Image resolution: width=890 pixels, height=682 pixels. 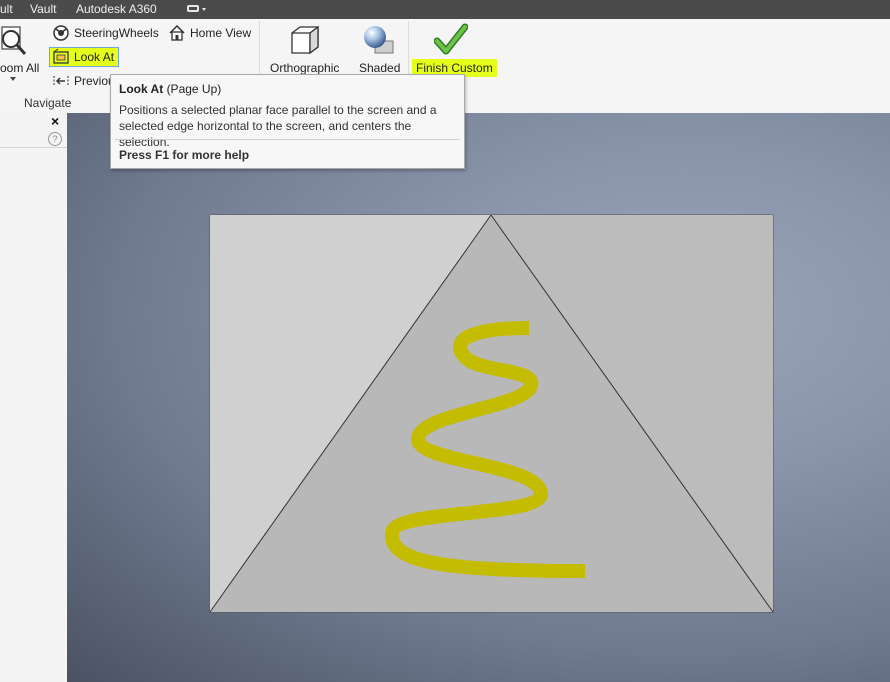 I want to click on menu-item-vault: Vault, so click(x=43, y=9).